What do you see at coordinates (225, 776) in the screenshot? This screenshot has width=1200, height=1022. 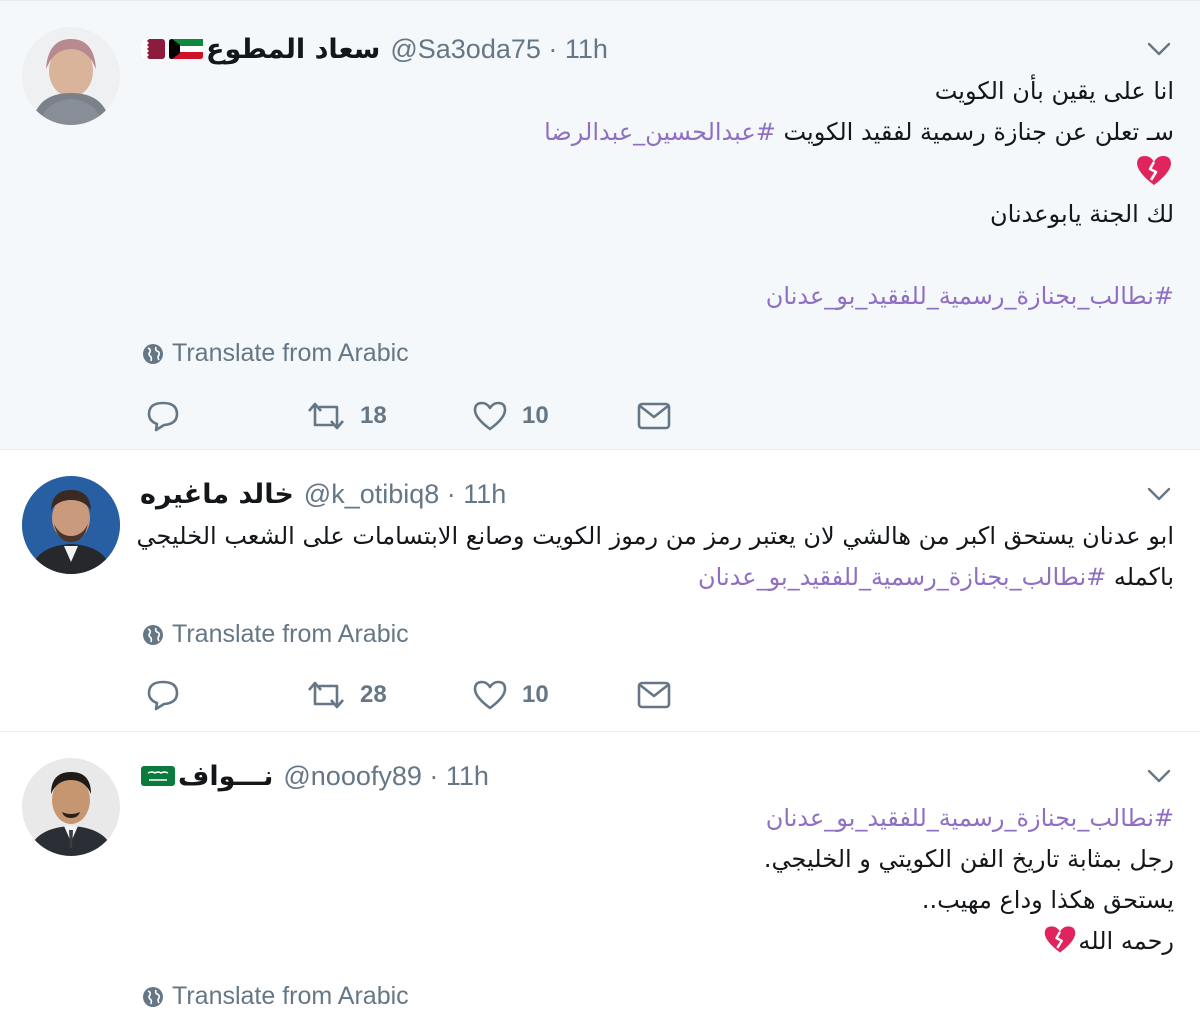 I see `display-name: نـــواف` at bounding box center [225, 776].